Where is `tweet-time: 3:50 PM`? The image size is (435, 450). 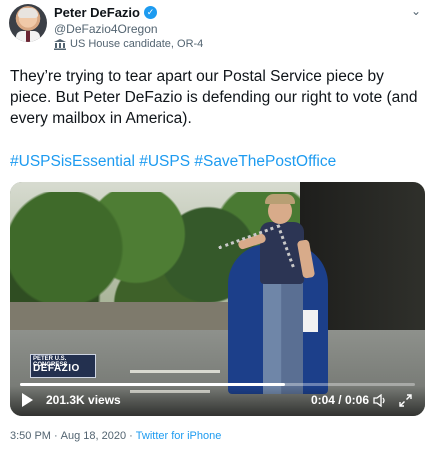
tweet-time: 3:50 PM is located at coordinates (30, 436).